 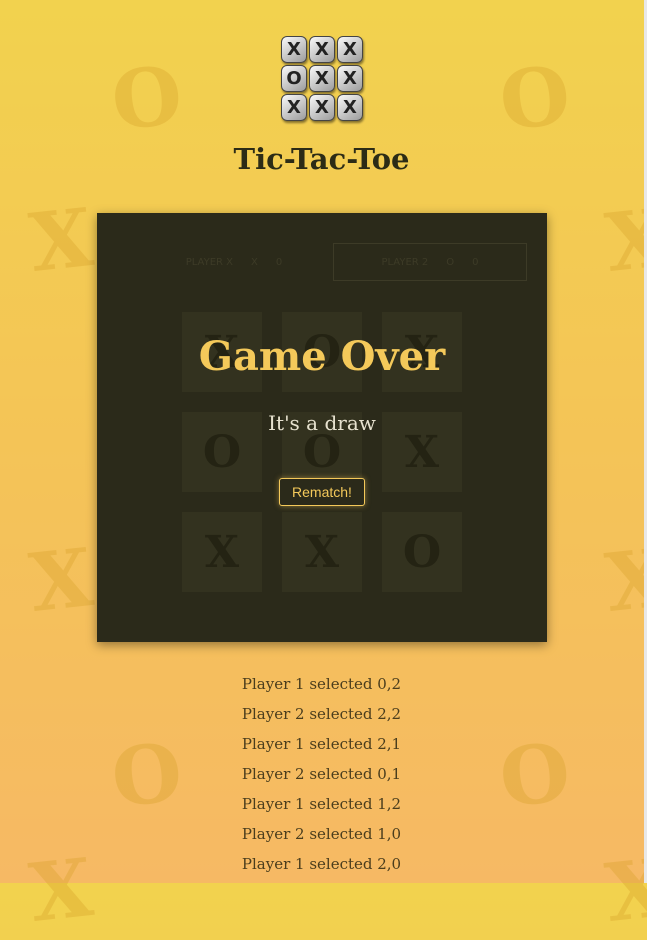 I want to click on player-2-mark: O, so click(x=450, y=262).